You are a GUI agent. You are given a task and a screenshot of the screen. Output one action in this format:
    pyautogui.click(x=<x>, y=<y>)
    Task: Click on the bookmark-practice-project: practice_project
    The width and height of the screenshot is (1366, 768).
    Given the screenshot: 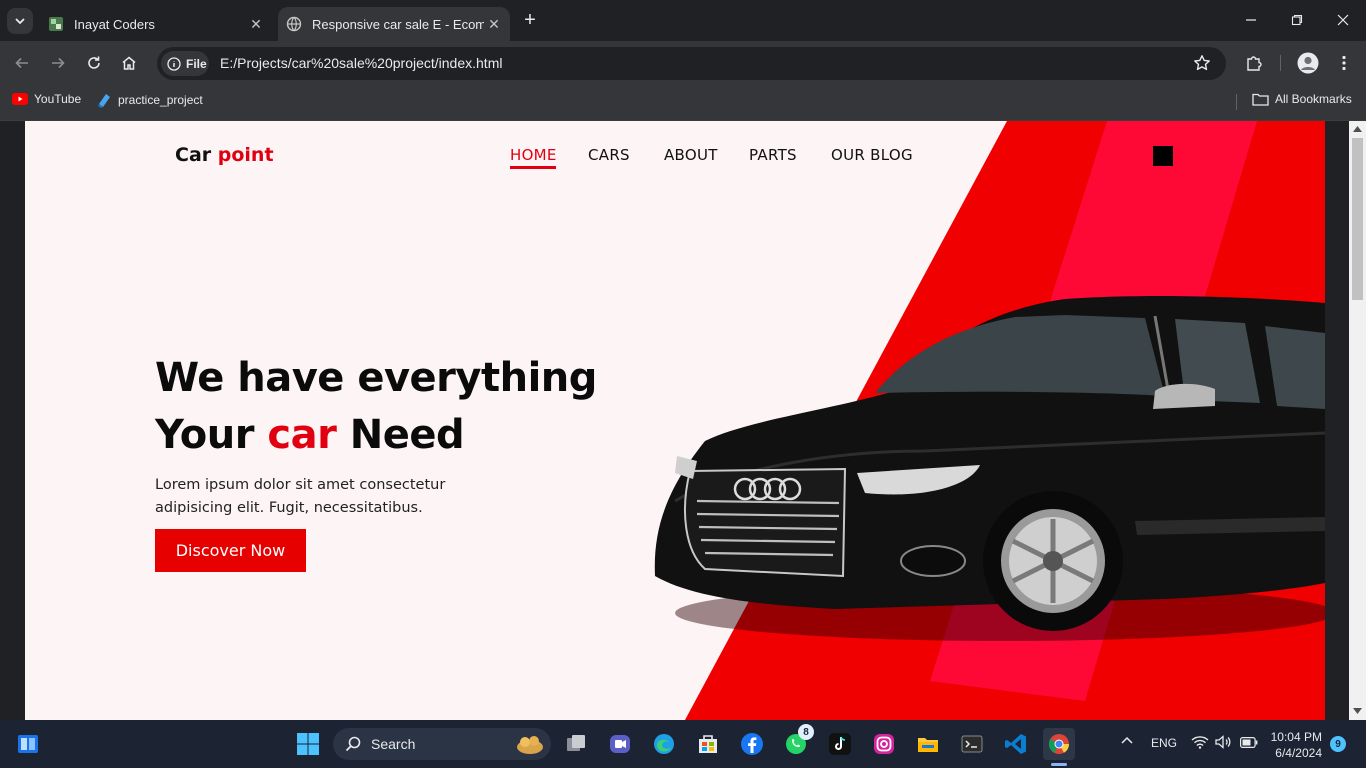 What is the action you would take?
    pyautogui.click(x=149, y=100)
    